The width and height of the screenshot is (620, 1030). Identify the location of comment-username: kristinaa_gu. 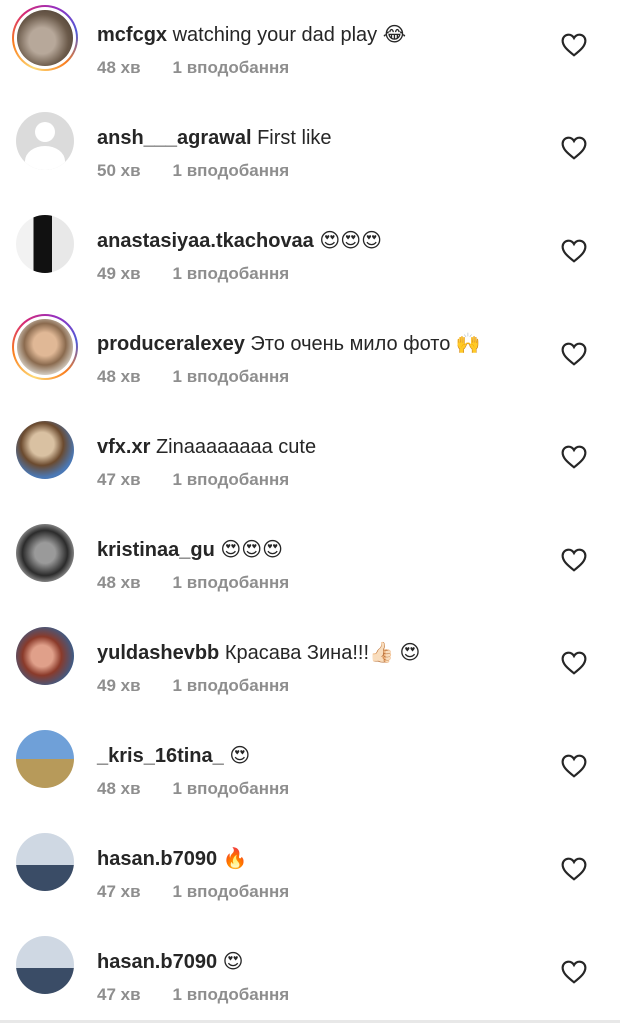
(156, 550).